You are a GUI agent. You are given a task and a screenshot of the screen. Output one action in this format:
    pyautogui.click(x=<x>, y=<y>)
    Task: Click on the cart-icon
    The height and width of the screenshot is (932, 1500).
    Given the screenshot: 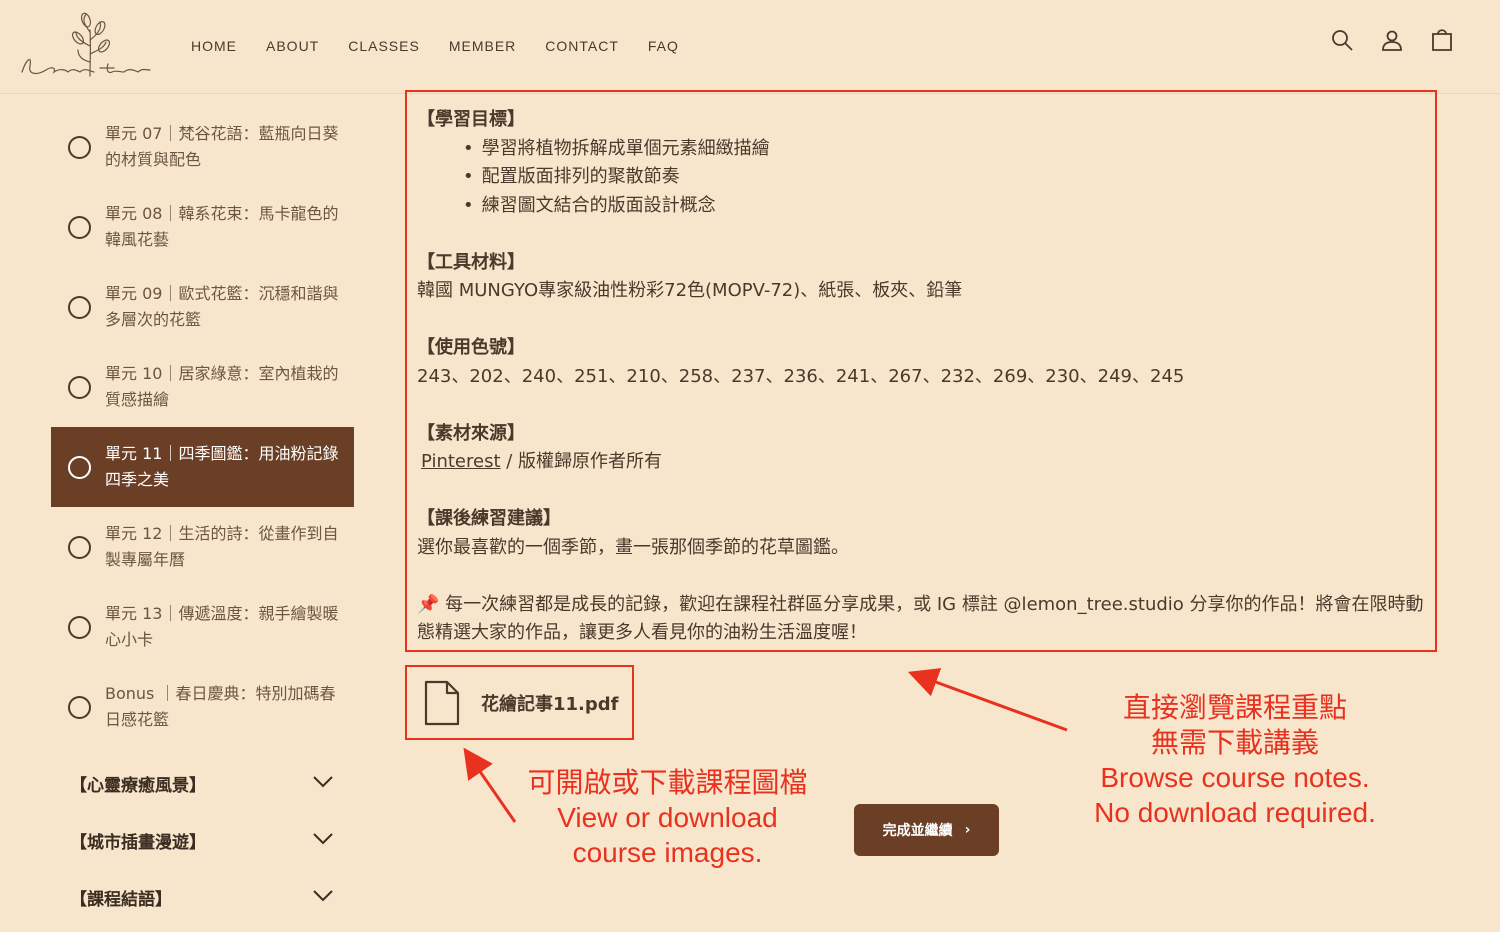 What is the action you would take?
    pyautogui.click(x=1442, y=40)
    